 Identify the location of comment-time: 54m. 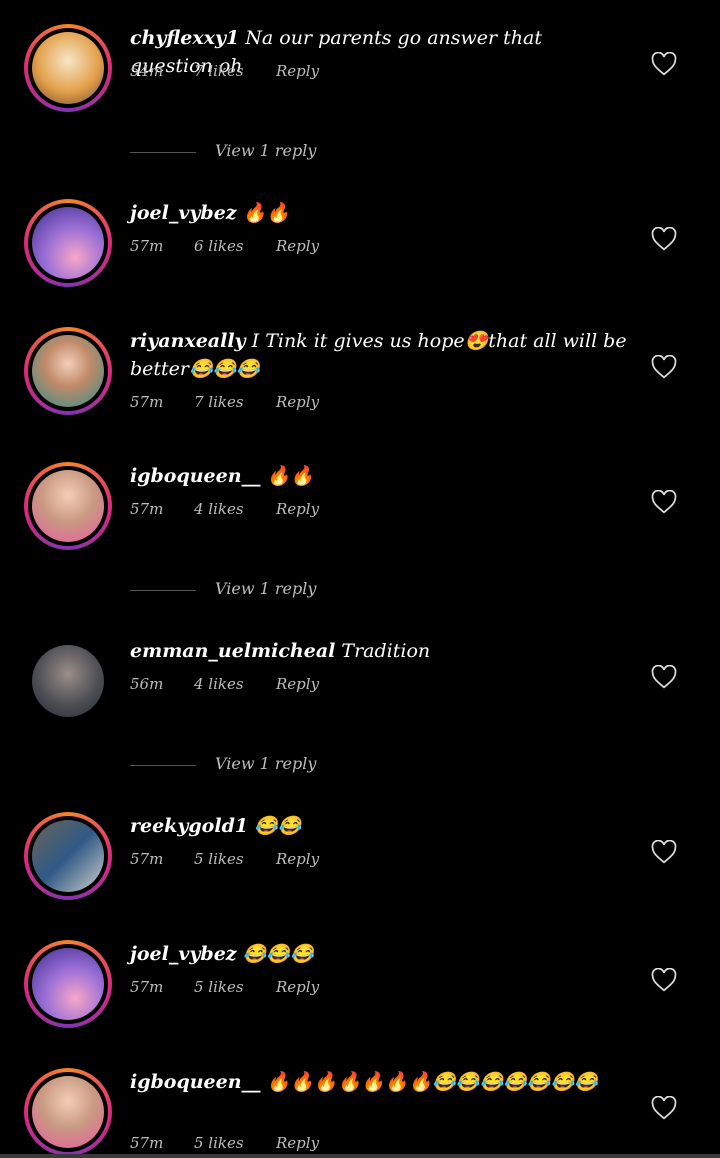
(147, 71).